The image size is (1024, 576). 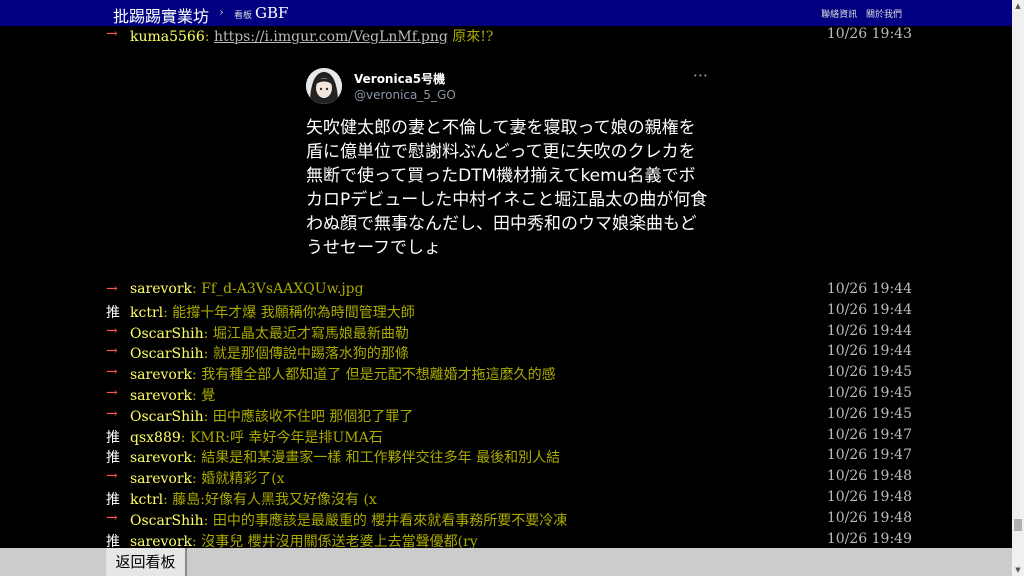 I want to click on push-userid: sarevork: 覺, so click(x=173, y=396).